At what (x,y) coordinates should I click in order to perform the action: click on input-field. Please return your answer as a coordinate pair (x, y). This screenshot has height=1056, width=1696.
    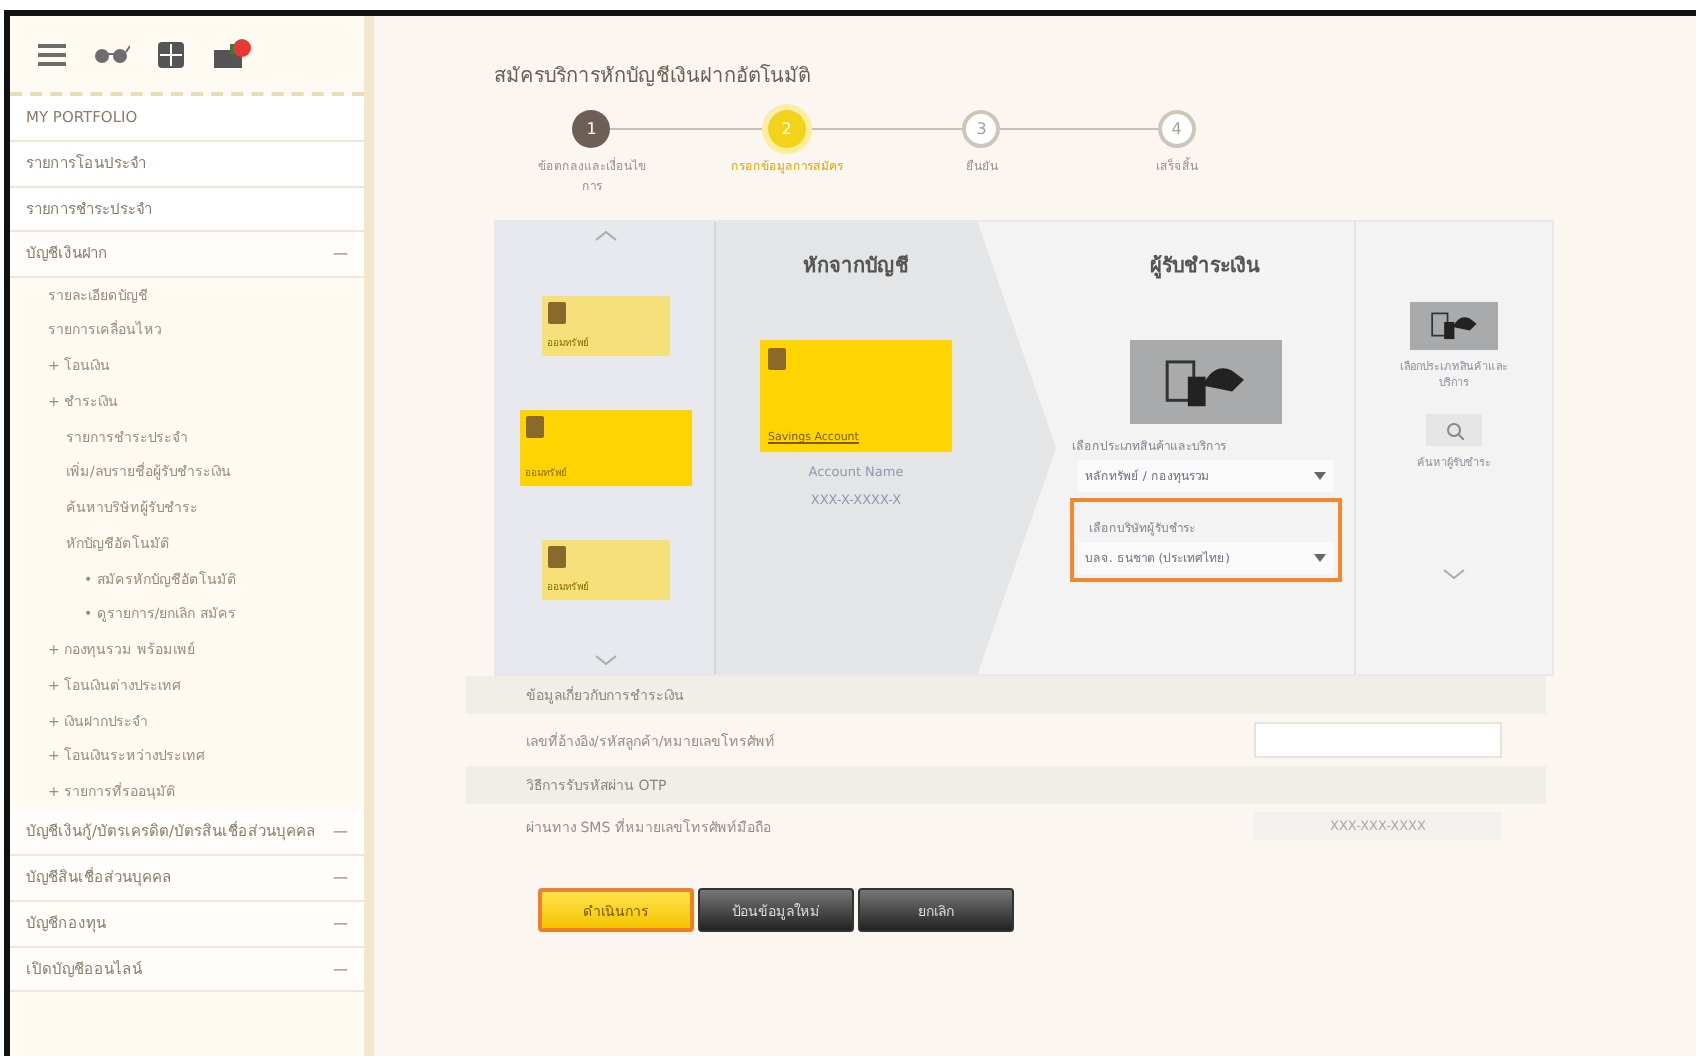
    Looking at the image, I should click on (1378, 740).